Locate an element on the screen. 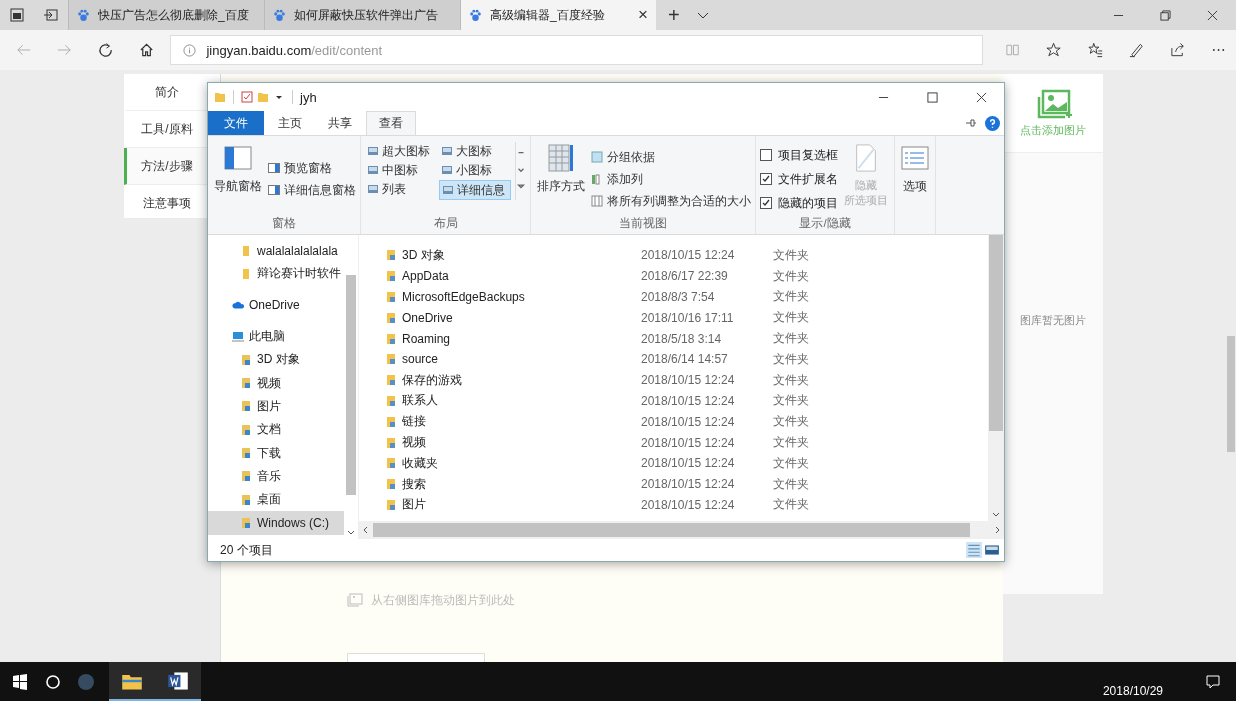 The width and height of the screenshot is (1236, 701). notification-icon is located at coordinates (1213, 681).